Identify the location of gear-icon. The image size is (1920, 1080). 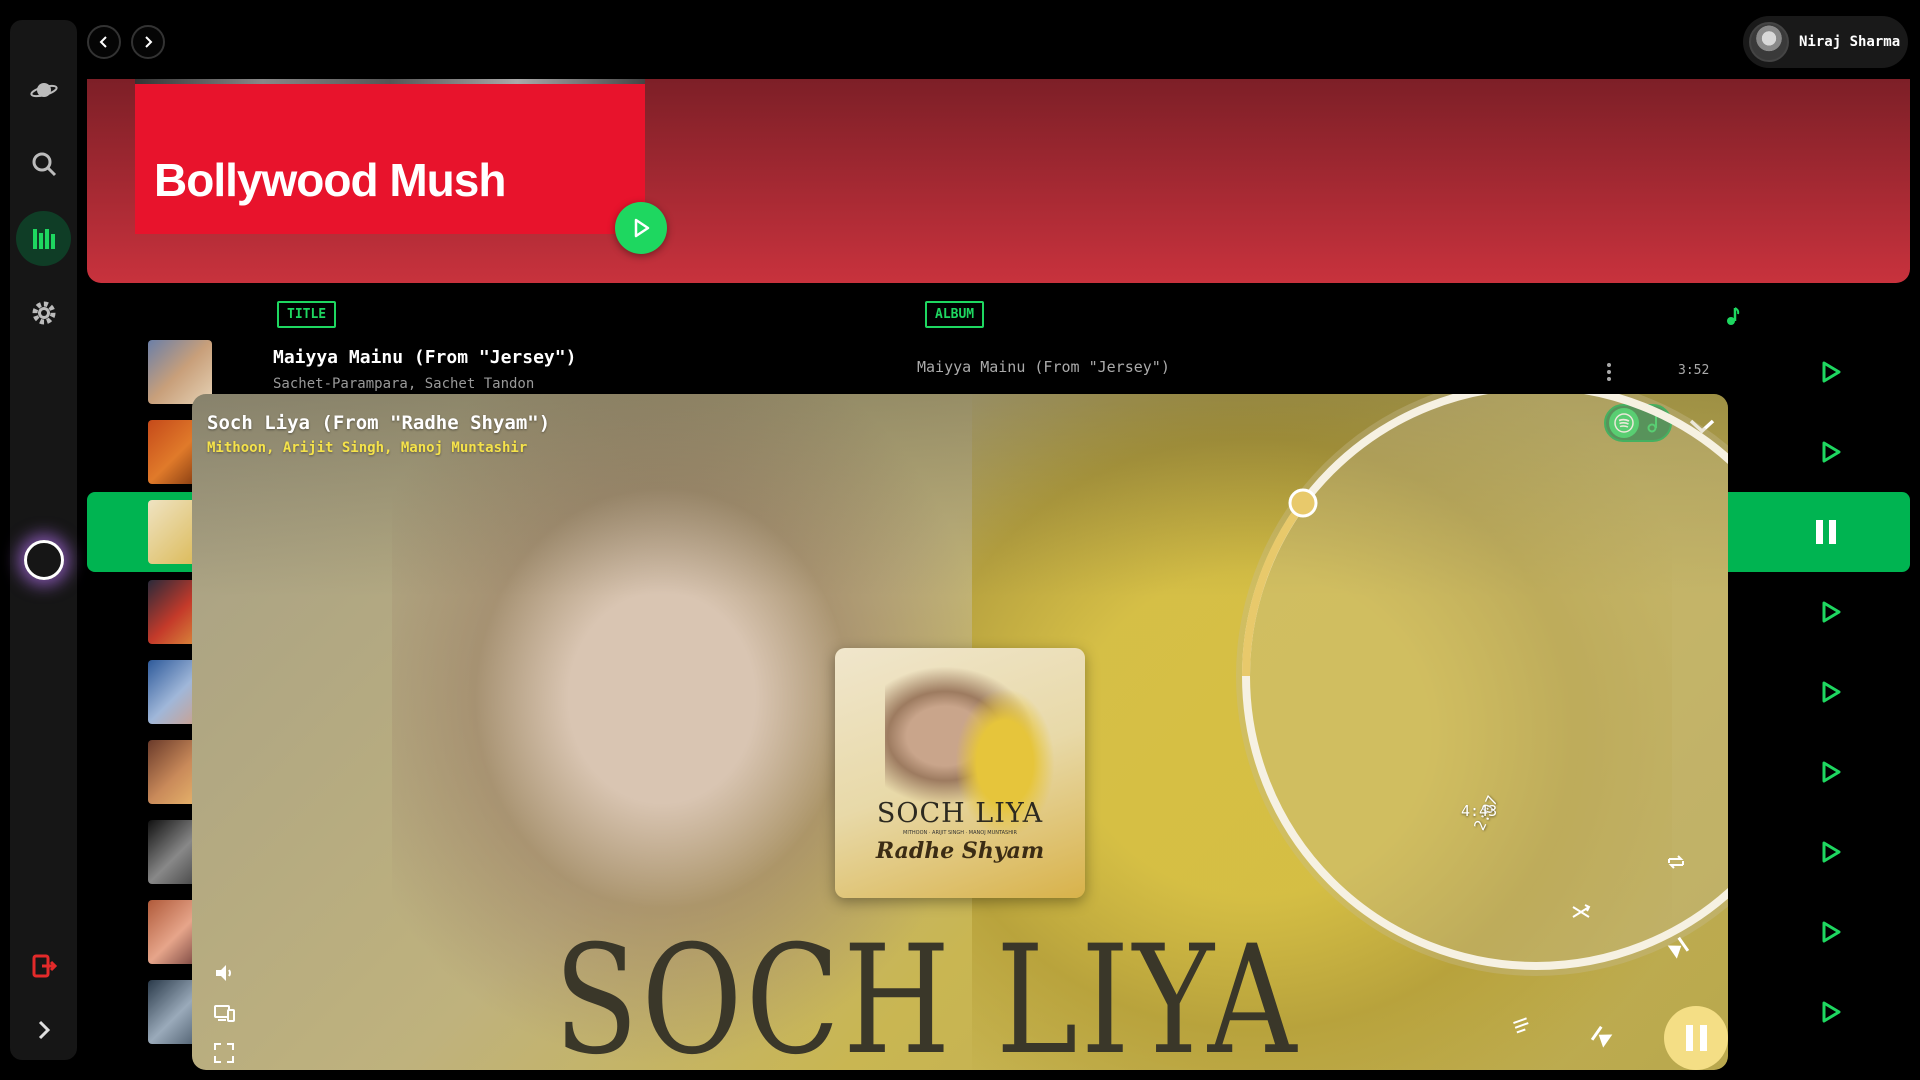
(43, 312).